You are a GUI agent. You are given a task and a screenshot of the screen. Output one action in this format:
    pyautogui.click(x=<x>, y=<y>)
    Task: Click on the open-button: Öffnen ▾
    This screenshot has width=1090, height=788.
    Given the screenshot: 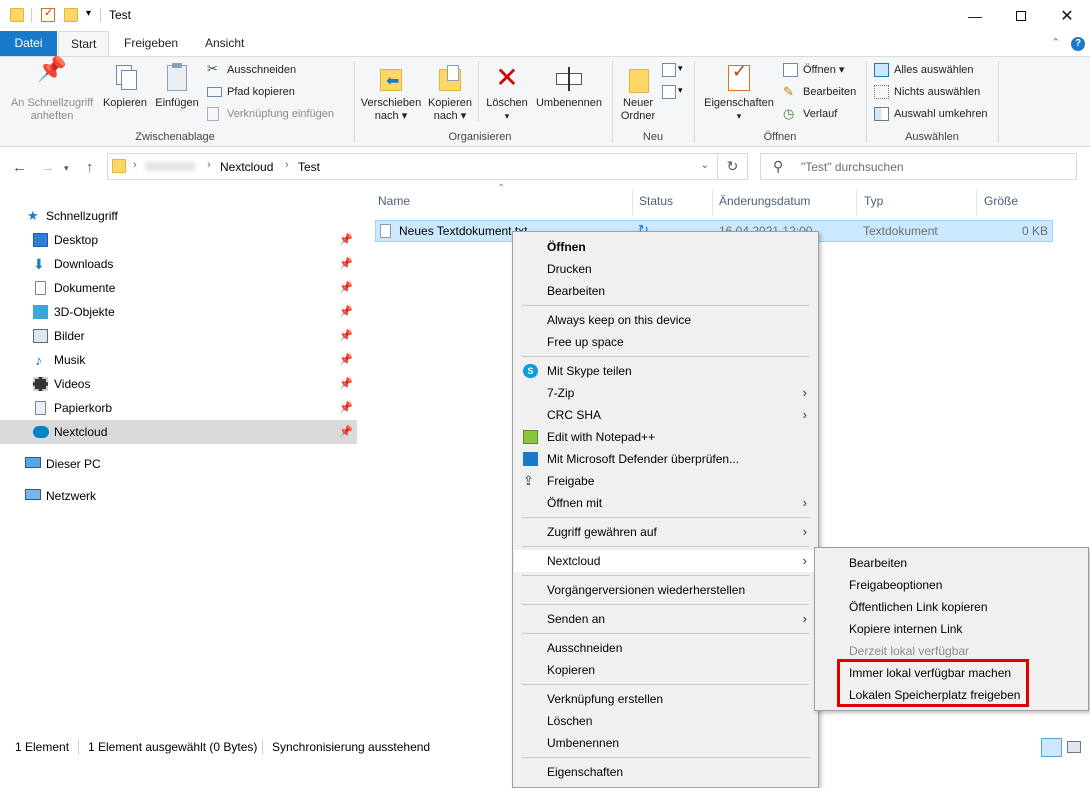 What is the action you would take?
    pyautogui.click(x=813, y=70)
    